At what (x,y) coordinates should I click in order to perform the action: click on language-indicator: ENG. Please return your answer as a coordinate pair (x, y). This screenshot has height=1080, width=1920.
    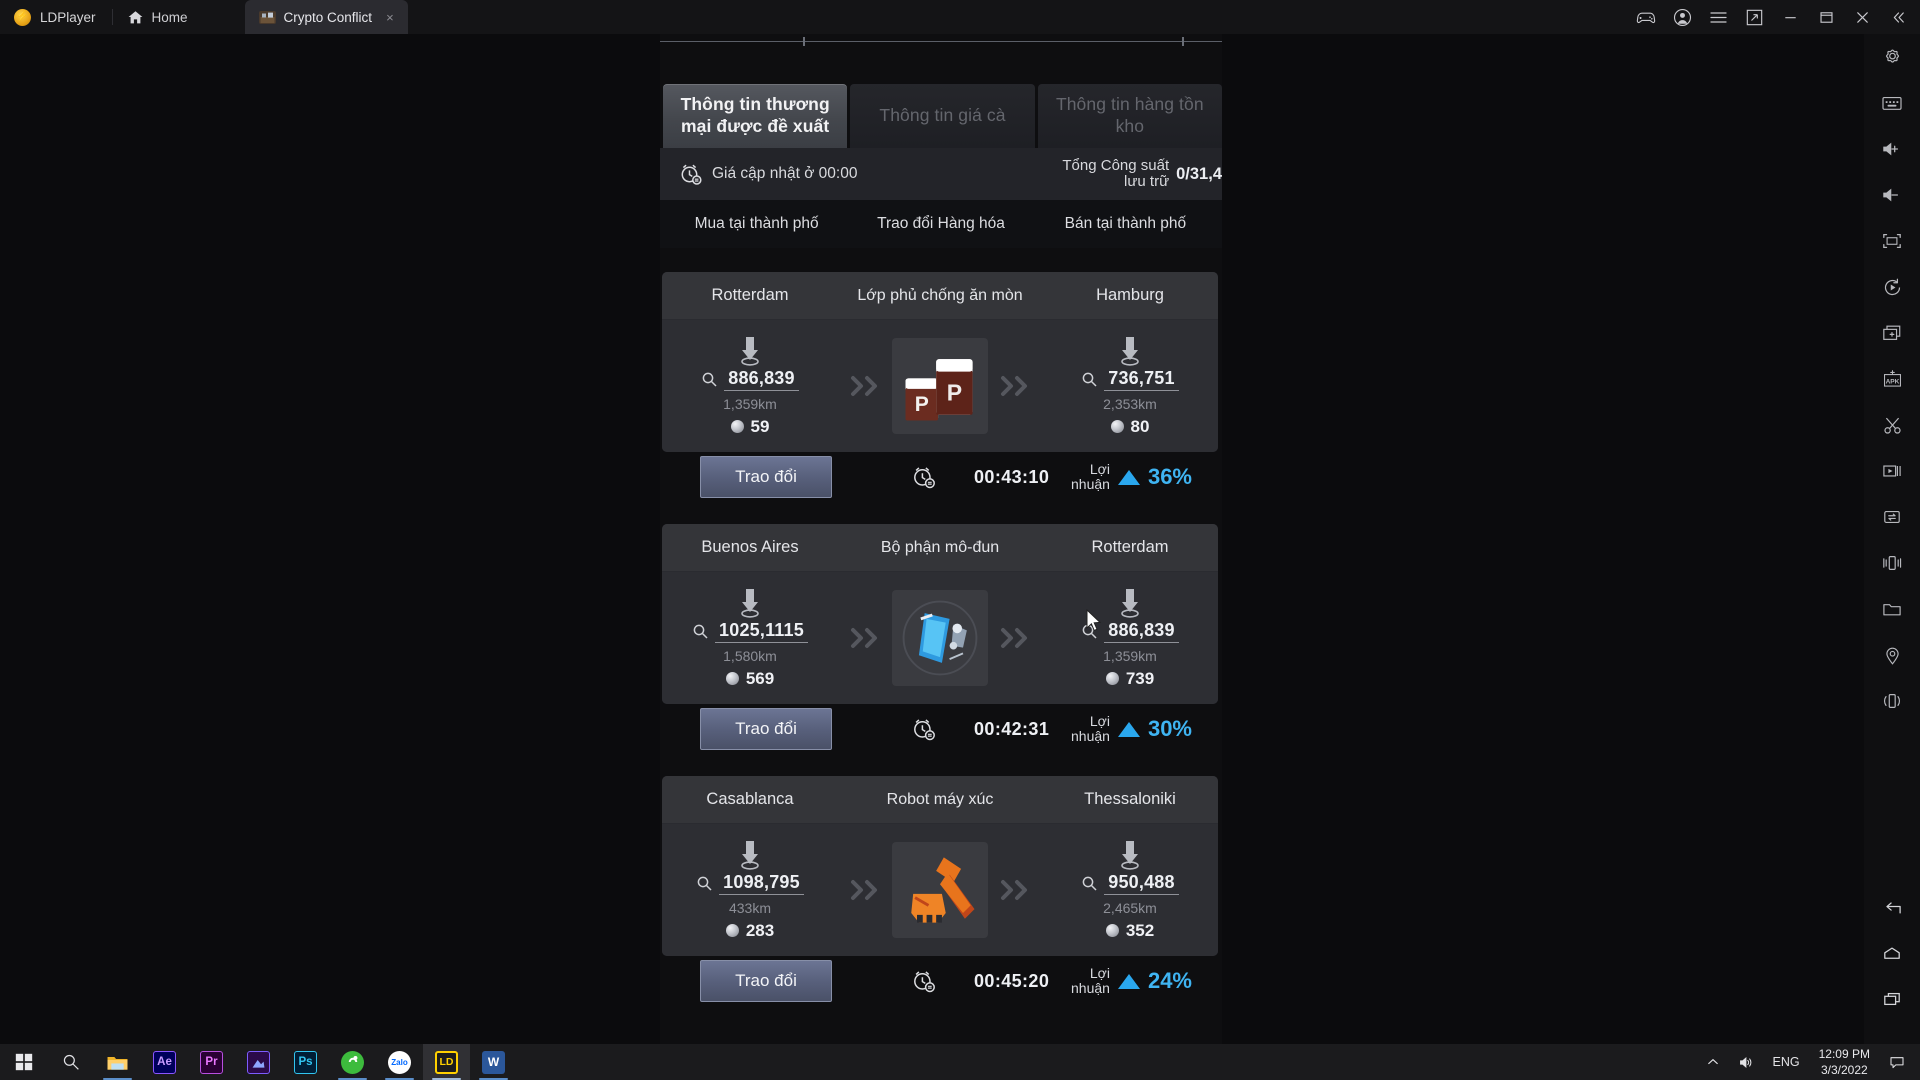
    Looking at the image, I should click on (1786, 1062).